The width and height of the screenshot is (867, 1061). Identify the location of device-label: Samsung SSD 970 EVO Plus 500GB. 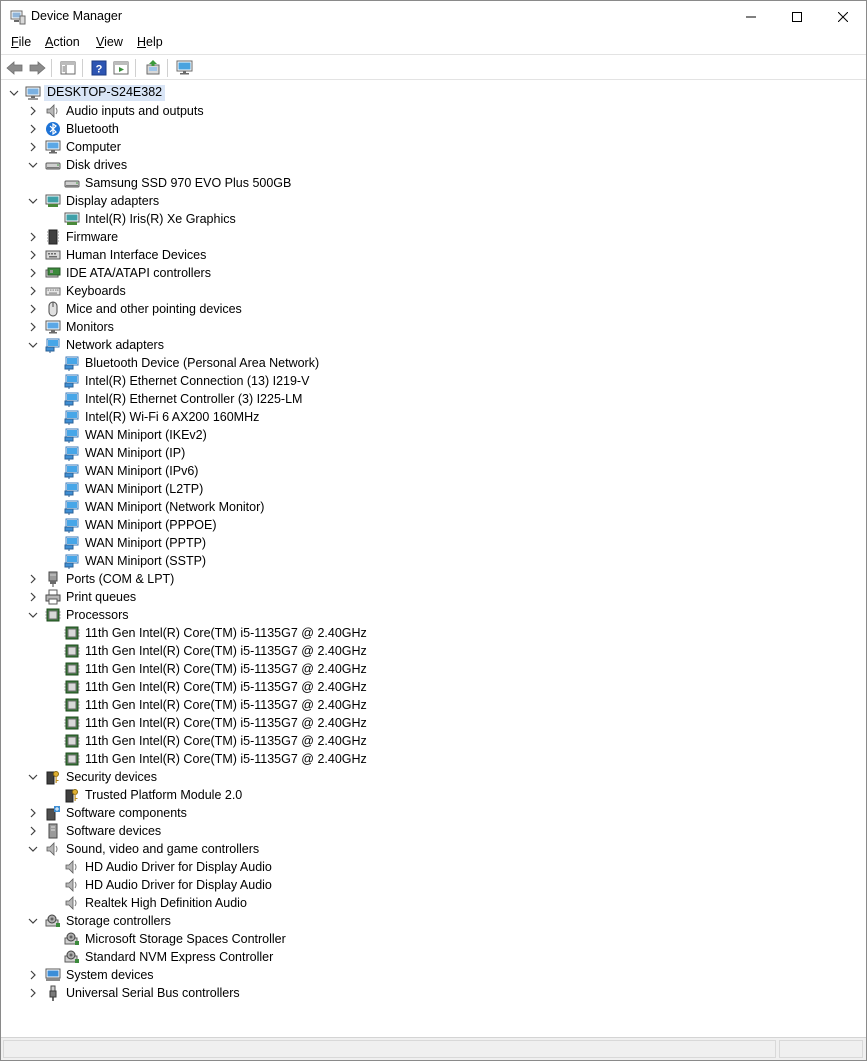
(188, 183).